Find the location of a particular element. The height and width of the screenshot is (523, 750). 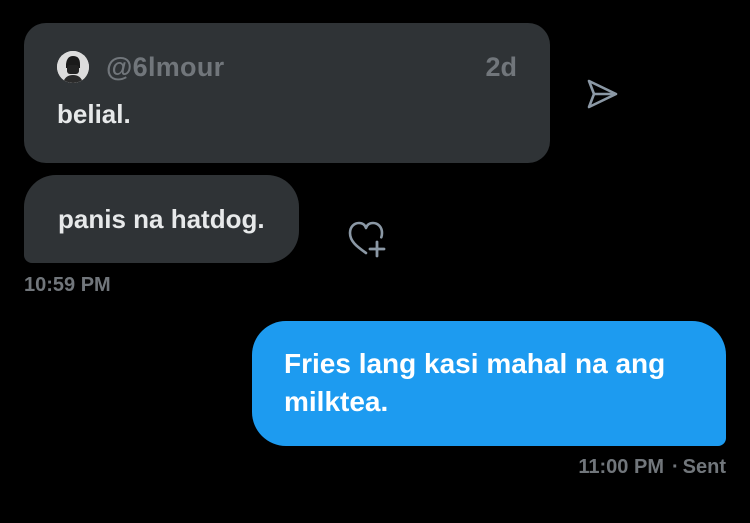

received-message-bubble: panis na hatdog. is located at coordinates (161, 219).